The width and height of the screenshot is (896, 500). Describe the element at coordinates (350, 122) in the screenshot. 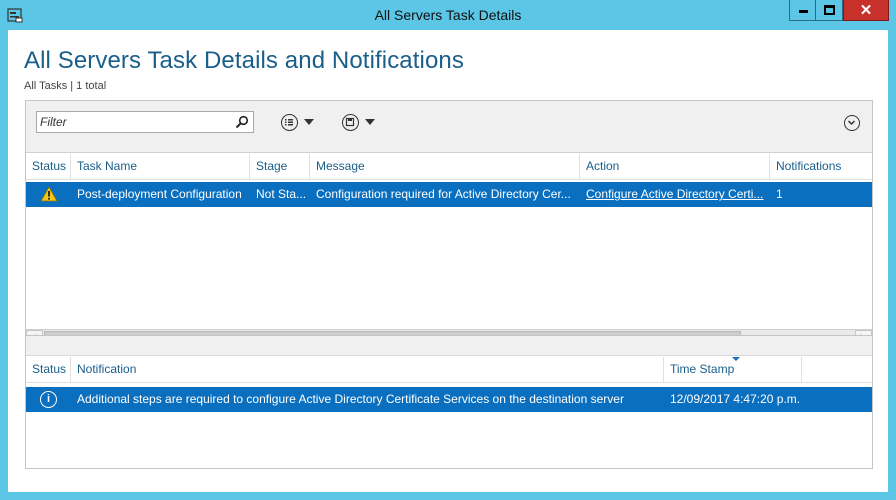

I see `save-icon` at that location.